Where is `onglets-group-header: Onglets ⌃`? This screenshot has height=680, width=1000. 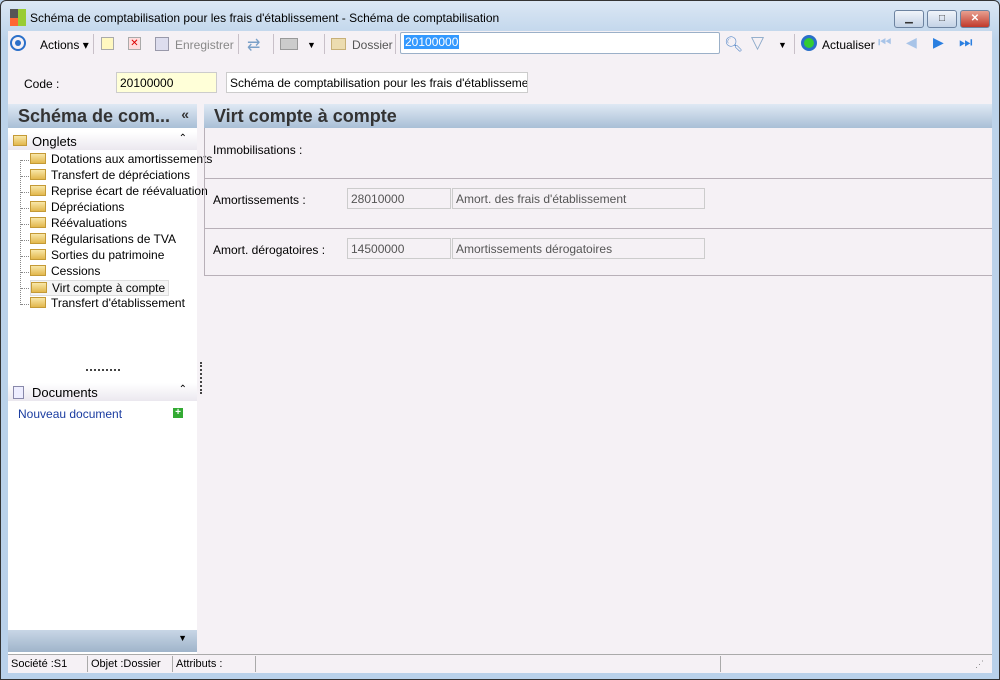 onglets-group-header: Onglets ⌃ is located at coordinates (102, 141).